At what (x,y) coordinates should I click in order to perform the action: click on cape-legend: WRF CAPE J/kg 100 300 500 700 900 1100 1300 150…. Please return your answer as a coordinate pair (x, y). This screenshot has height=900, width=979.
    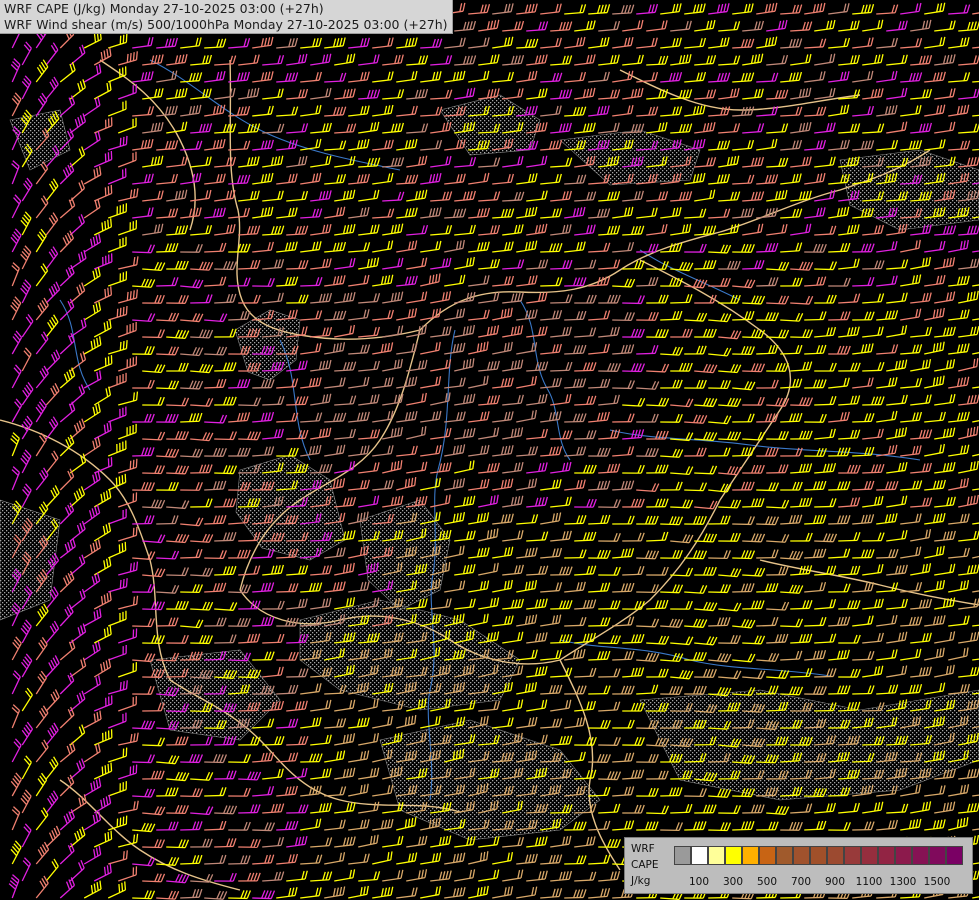
    Looking at the image, I should click on (798, 865).